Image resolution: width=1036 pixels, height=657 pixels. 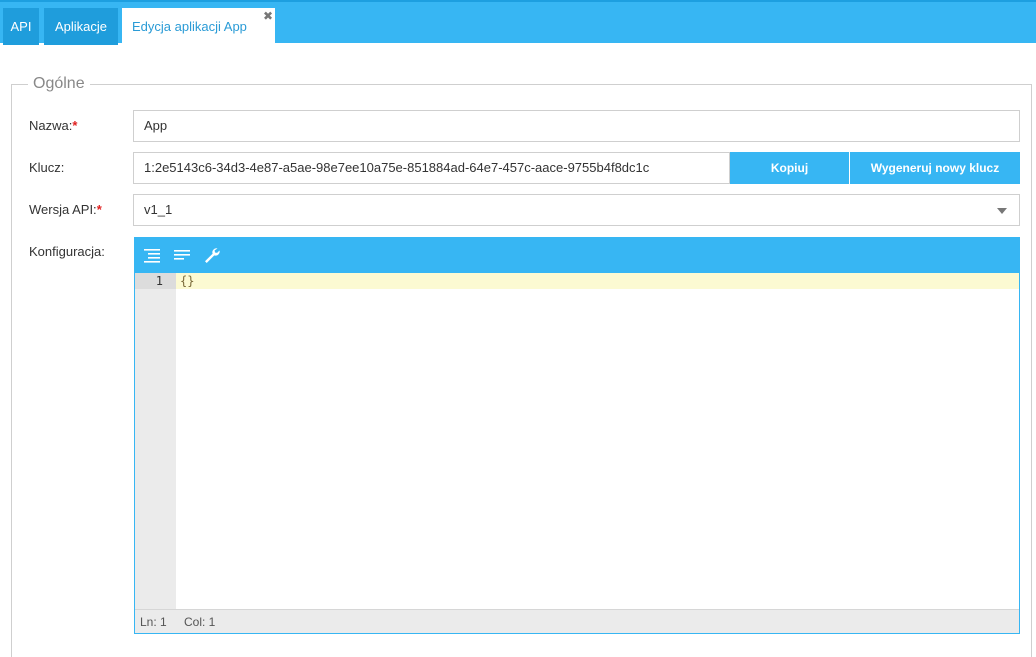 What do you see at coordinates (67, 251) in the screenshot?
I see `config-label: Konfiguracja:` at bounding box center [67, 251].